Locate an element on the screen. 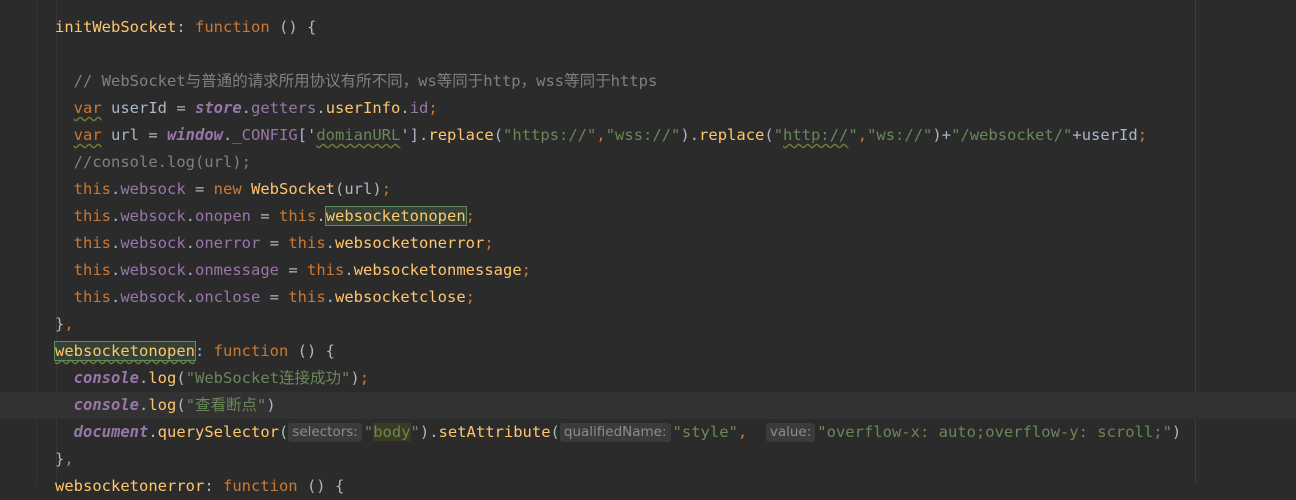  code-token: "查看断点" is located at coordinates (226, 405).